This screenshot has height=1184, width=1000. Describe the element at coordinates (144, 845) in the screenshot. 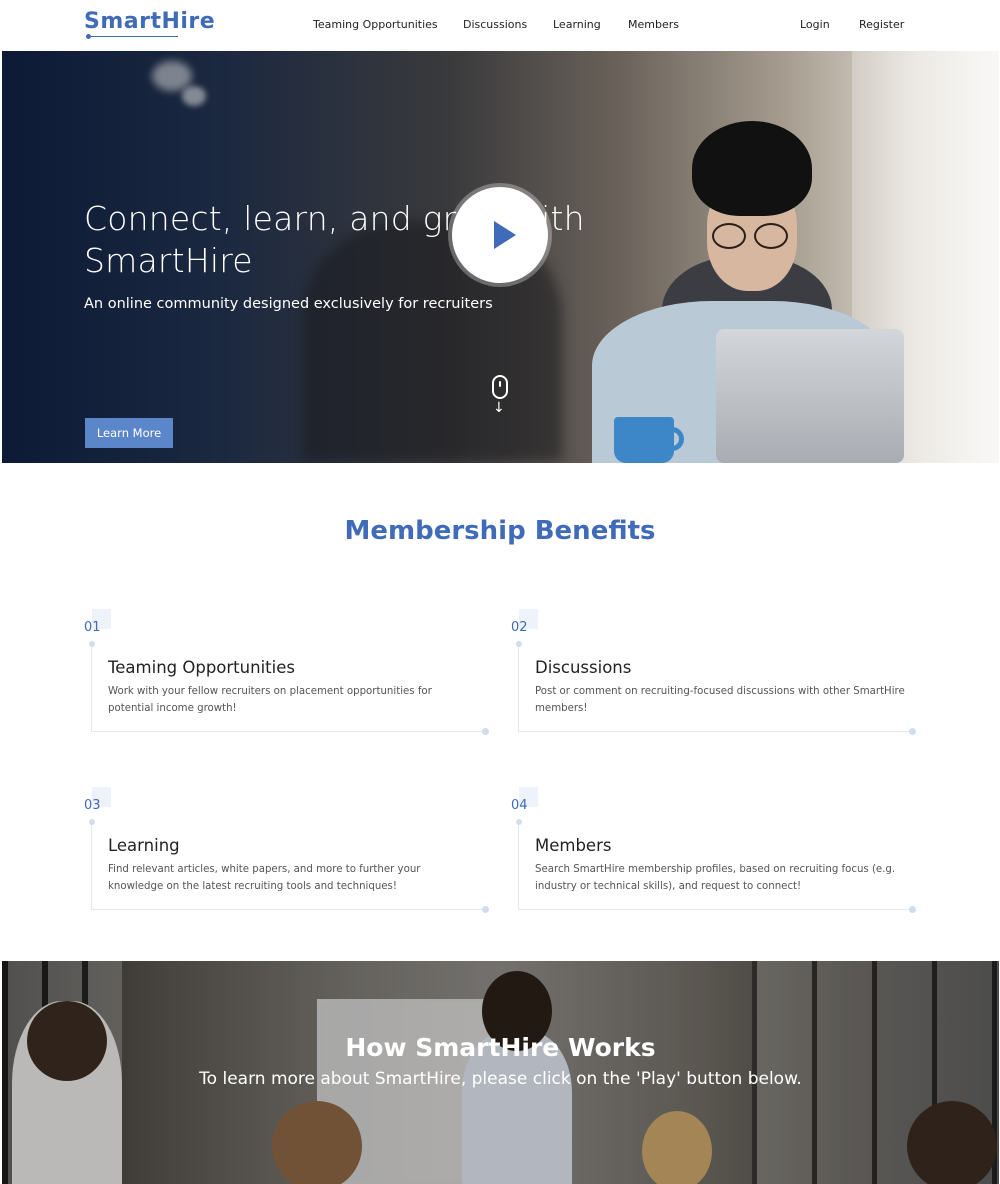

I see `benefit-title: Learning` at that location.